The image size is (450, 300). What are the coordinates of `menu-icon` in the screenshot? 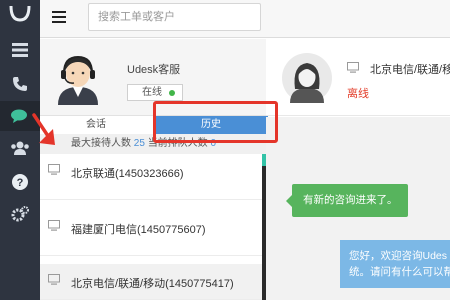 It's located at (59, 17).